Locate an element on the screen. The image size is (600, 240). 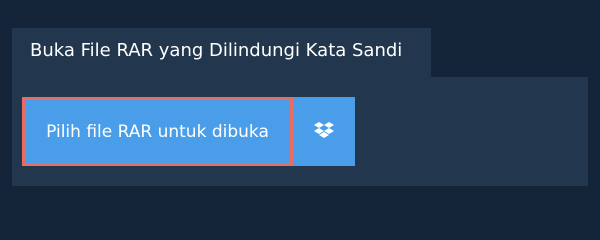
choose-rar-file-button: Pilih file RAR untuk dibuka is located at coordinates (157, 131).